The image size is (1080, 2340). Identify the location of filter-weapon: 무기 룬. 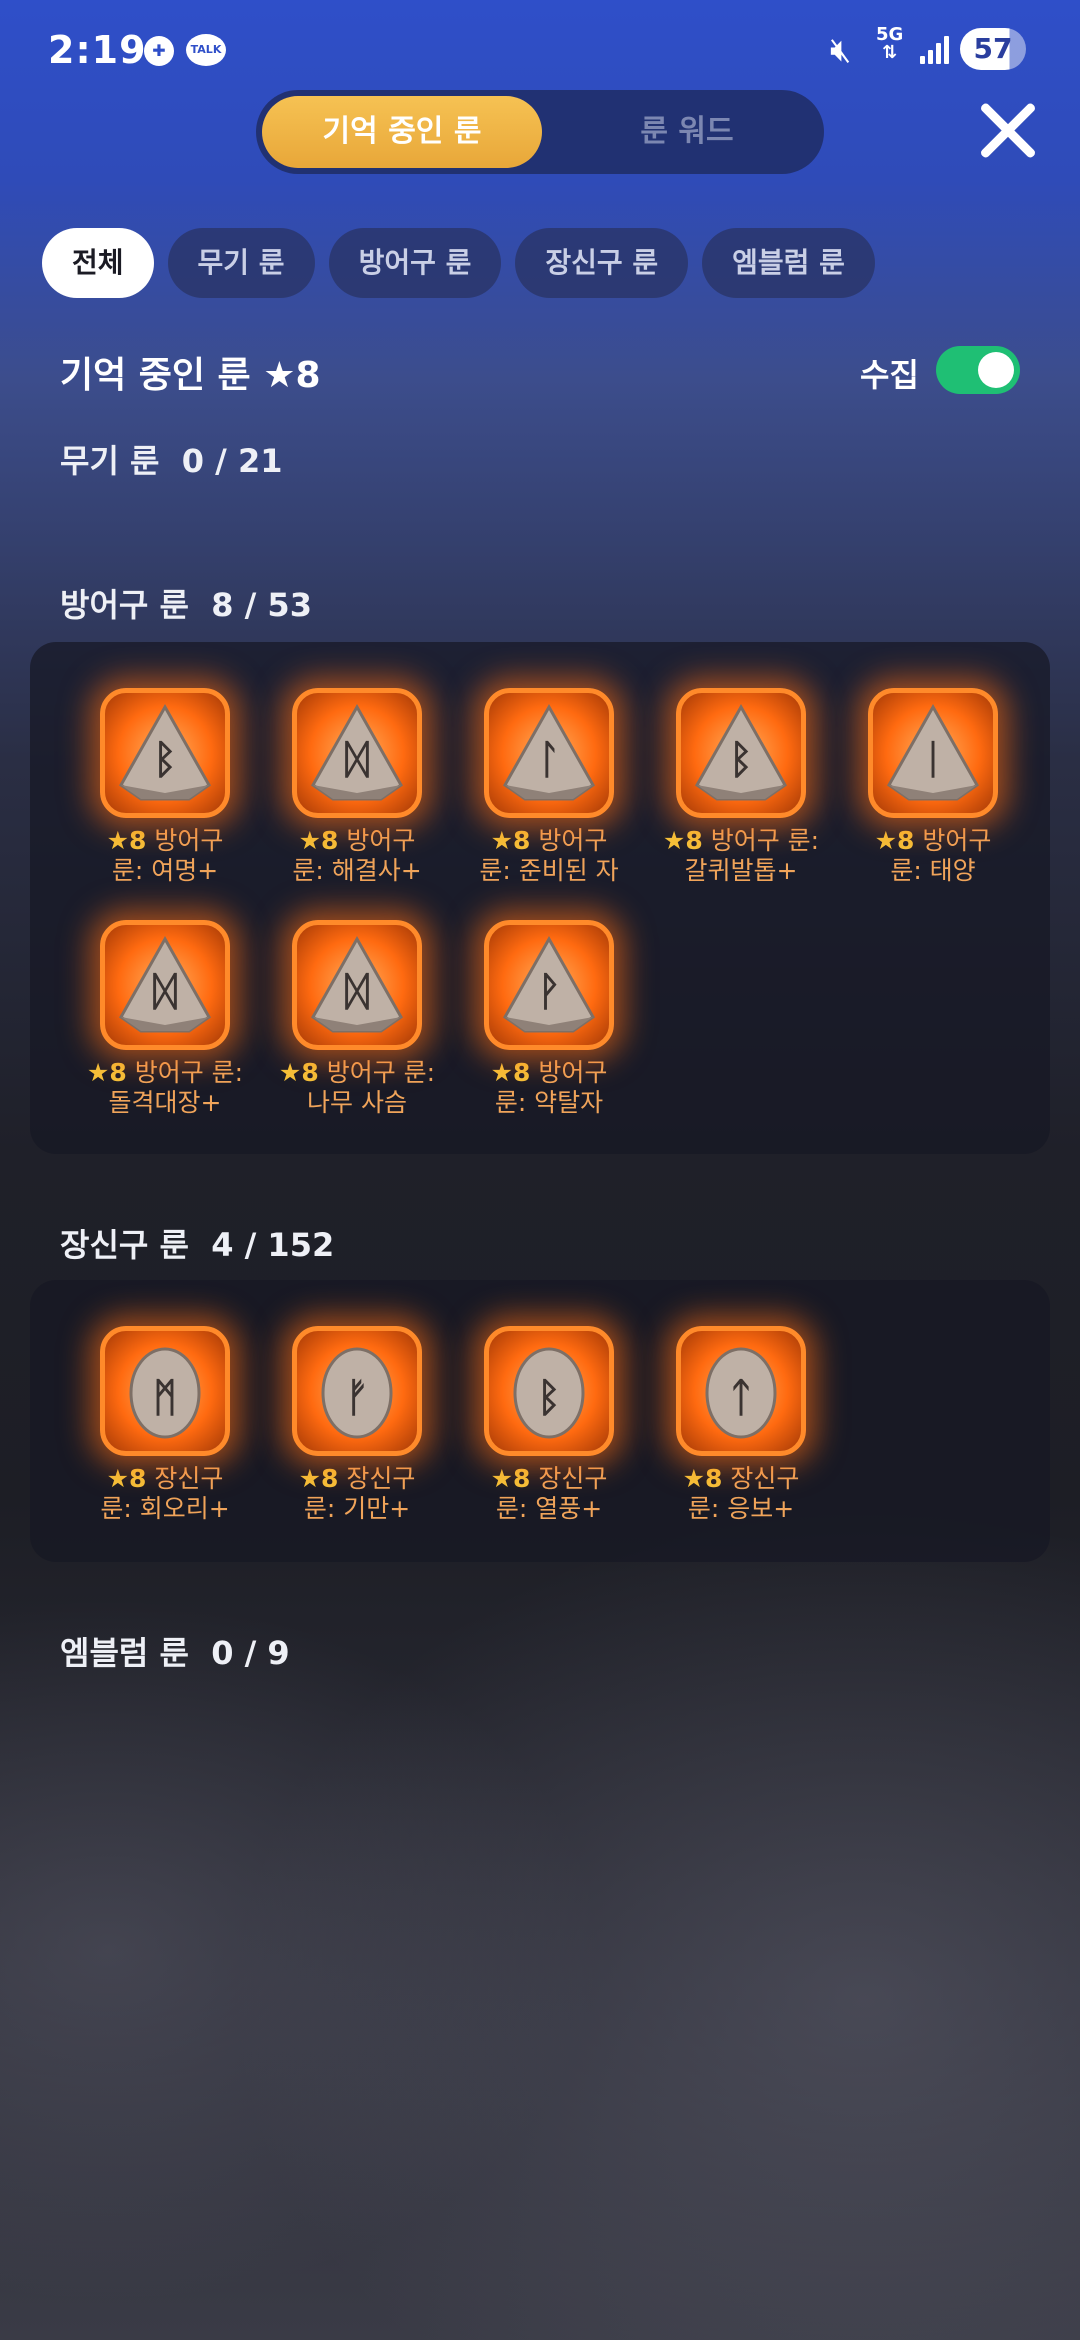
(241, 263).